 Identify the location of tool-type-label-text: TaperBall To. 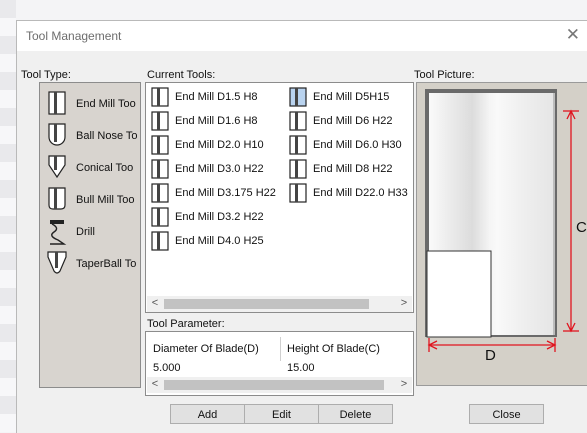
(106, 264).